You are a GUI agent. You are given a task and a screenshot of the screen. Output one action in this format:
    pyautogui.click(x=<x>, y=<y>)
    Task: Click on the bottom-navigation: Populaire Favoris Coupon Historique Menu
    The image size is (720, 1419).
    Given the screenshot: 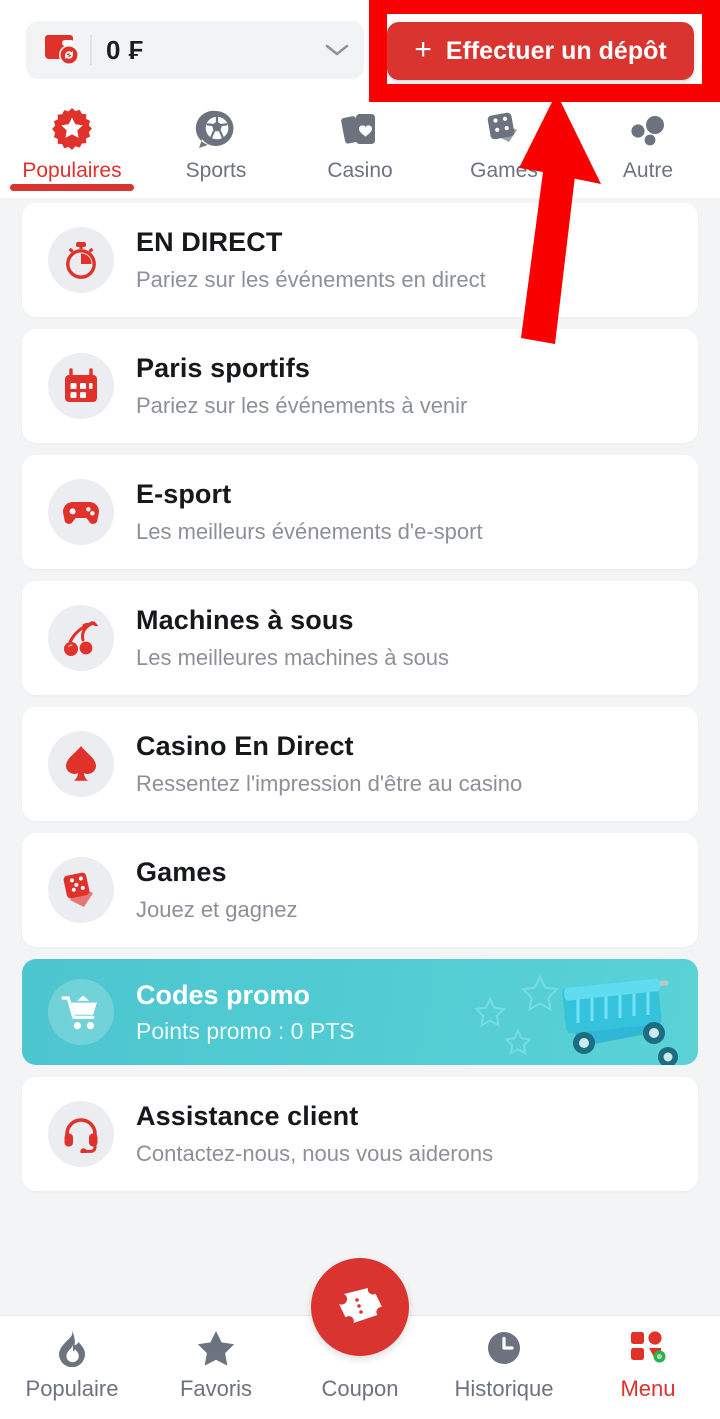 What is the action you would take?
    pyautogui.click(x=360, y=1338)
    